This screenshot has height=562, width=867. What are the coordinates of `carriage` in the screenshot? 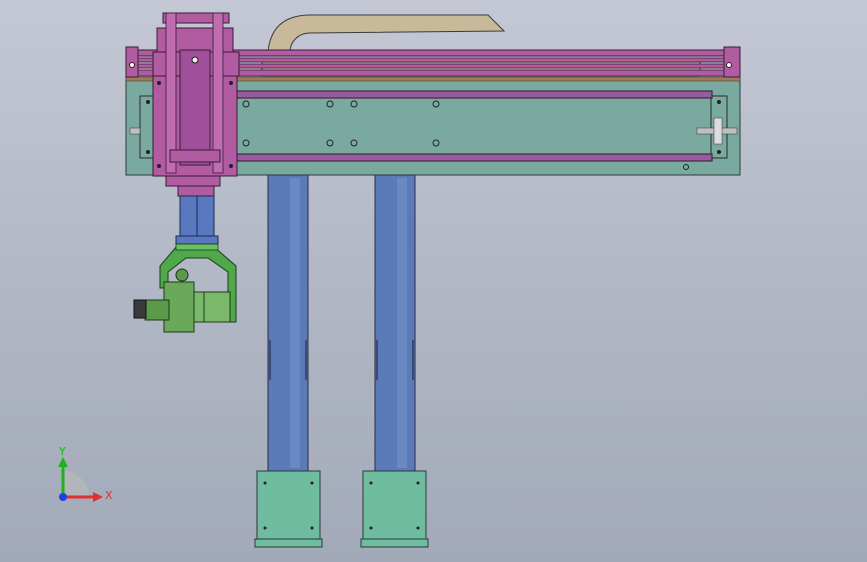 It's located at (196, 99).